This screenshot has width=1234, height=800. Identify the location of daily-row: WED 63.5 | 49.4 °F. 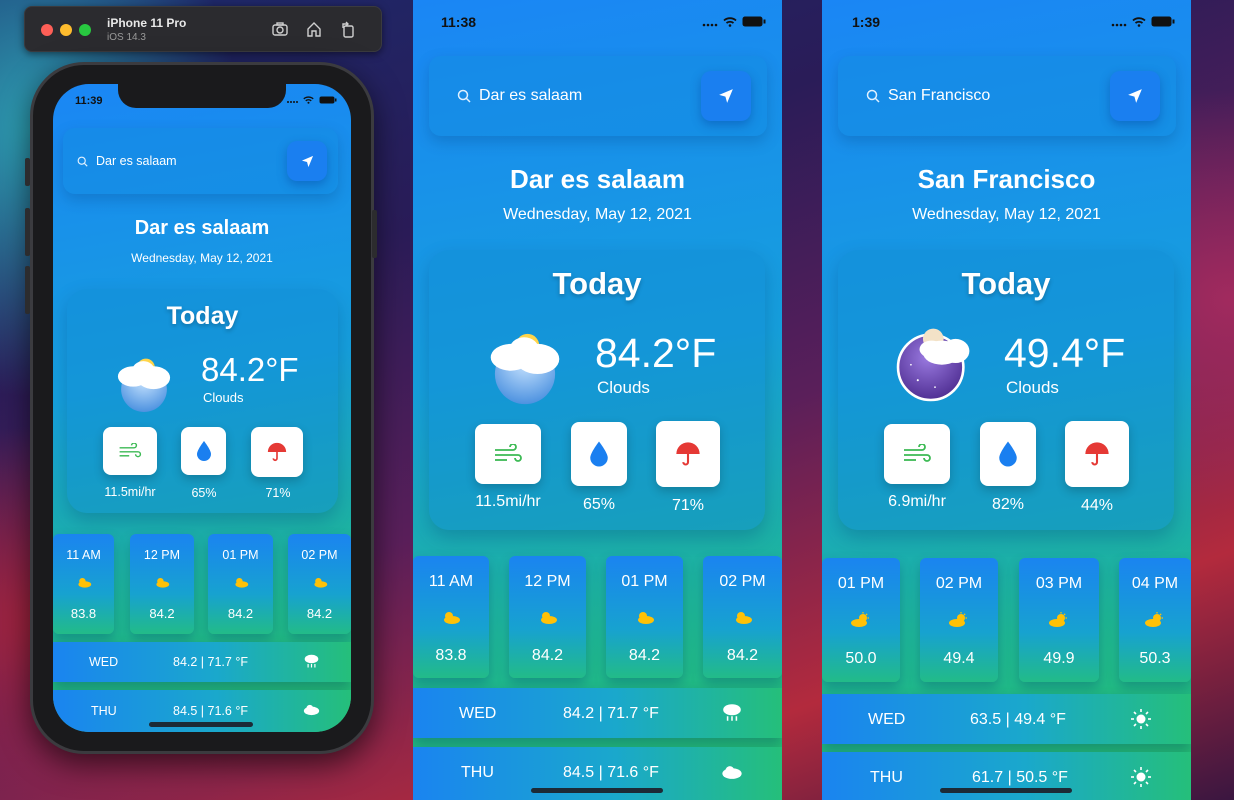
(1006, 719).